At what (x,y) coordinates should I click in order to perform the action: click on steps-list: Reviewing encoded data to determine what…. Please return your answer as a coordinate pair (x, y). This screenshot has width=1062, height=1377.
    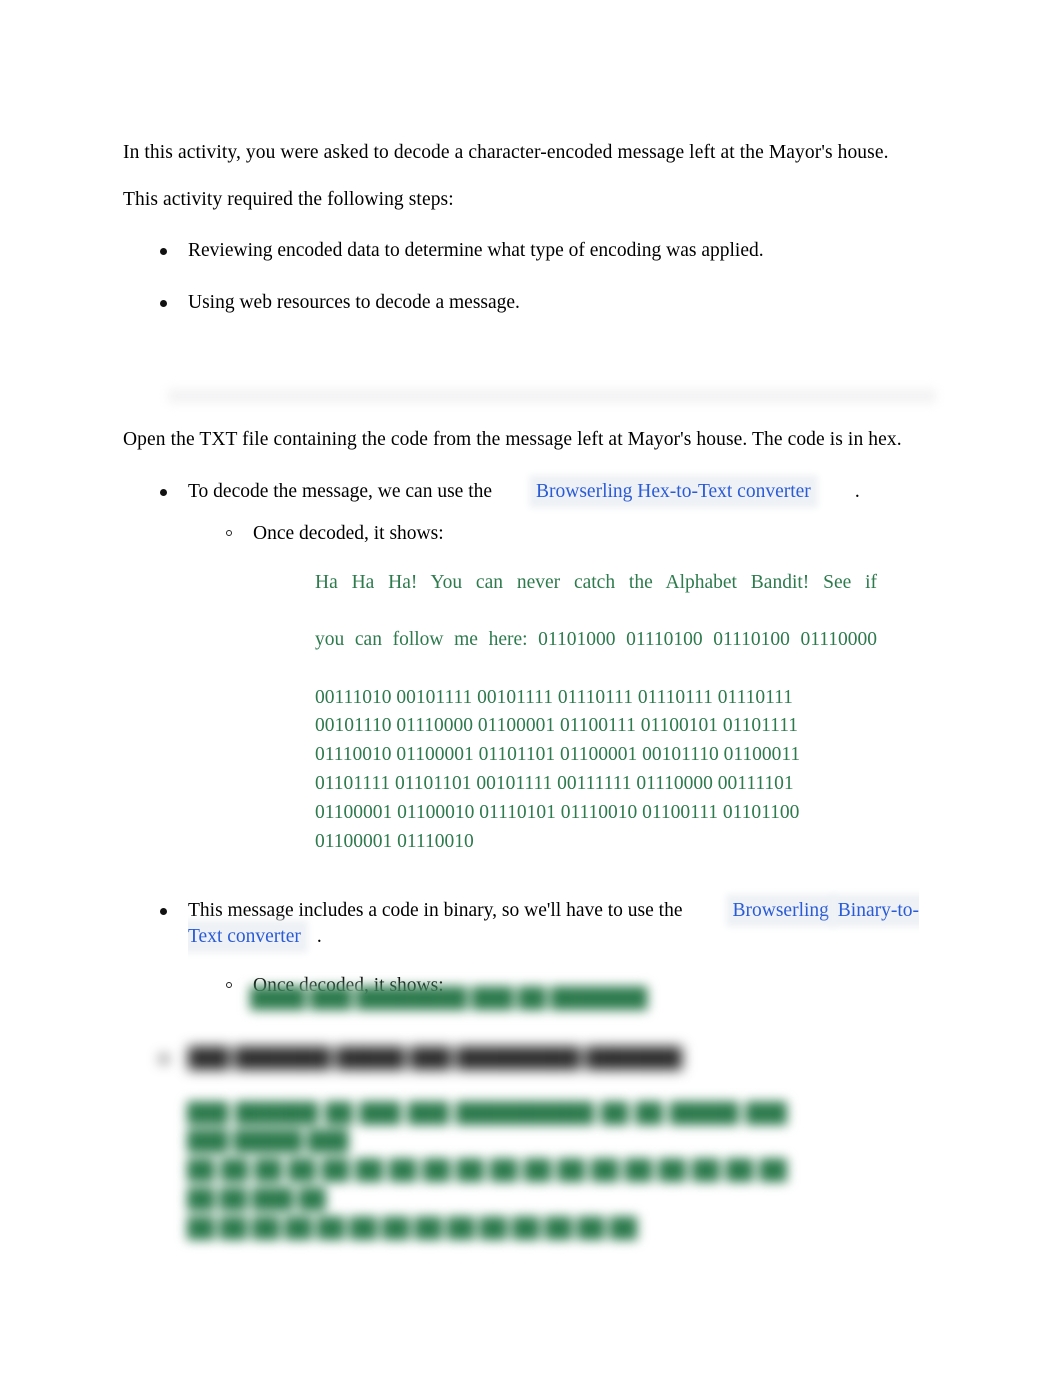
    Looking at the image, I should click on (531, 276).